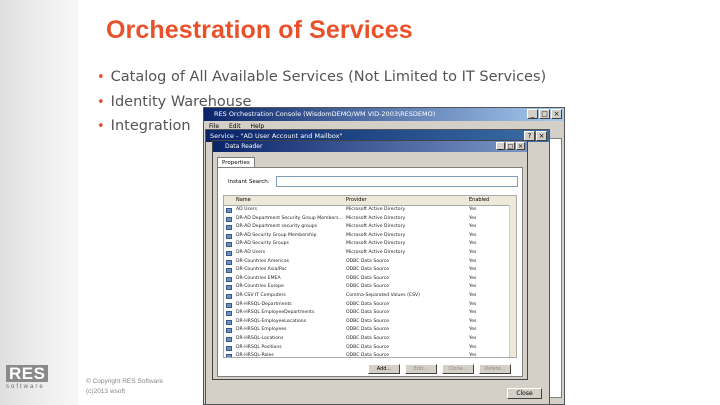  What do you see at coordinates (150, 126) in the screenshot?
I see `bullet-text: Integration` at bounding box center [150, 126].